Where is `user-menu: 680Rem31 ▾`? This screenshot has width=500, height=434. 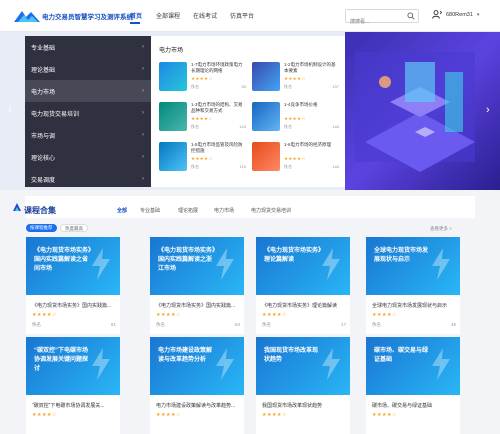 user-menu: 680Rem31 ▾ is located at coordinates (455, 14).